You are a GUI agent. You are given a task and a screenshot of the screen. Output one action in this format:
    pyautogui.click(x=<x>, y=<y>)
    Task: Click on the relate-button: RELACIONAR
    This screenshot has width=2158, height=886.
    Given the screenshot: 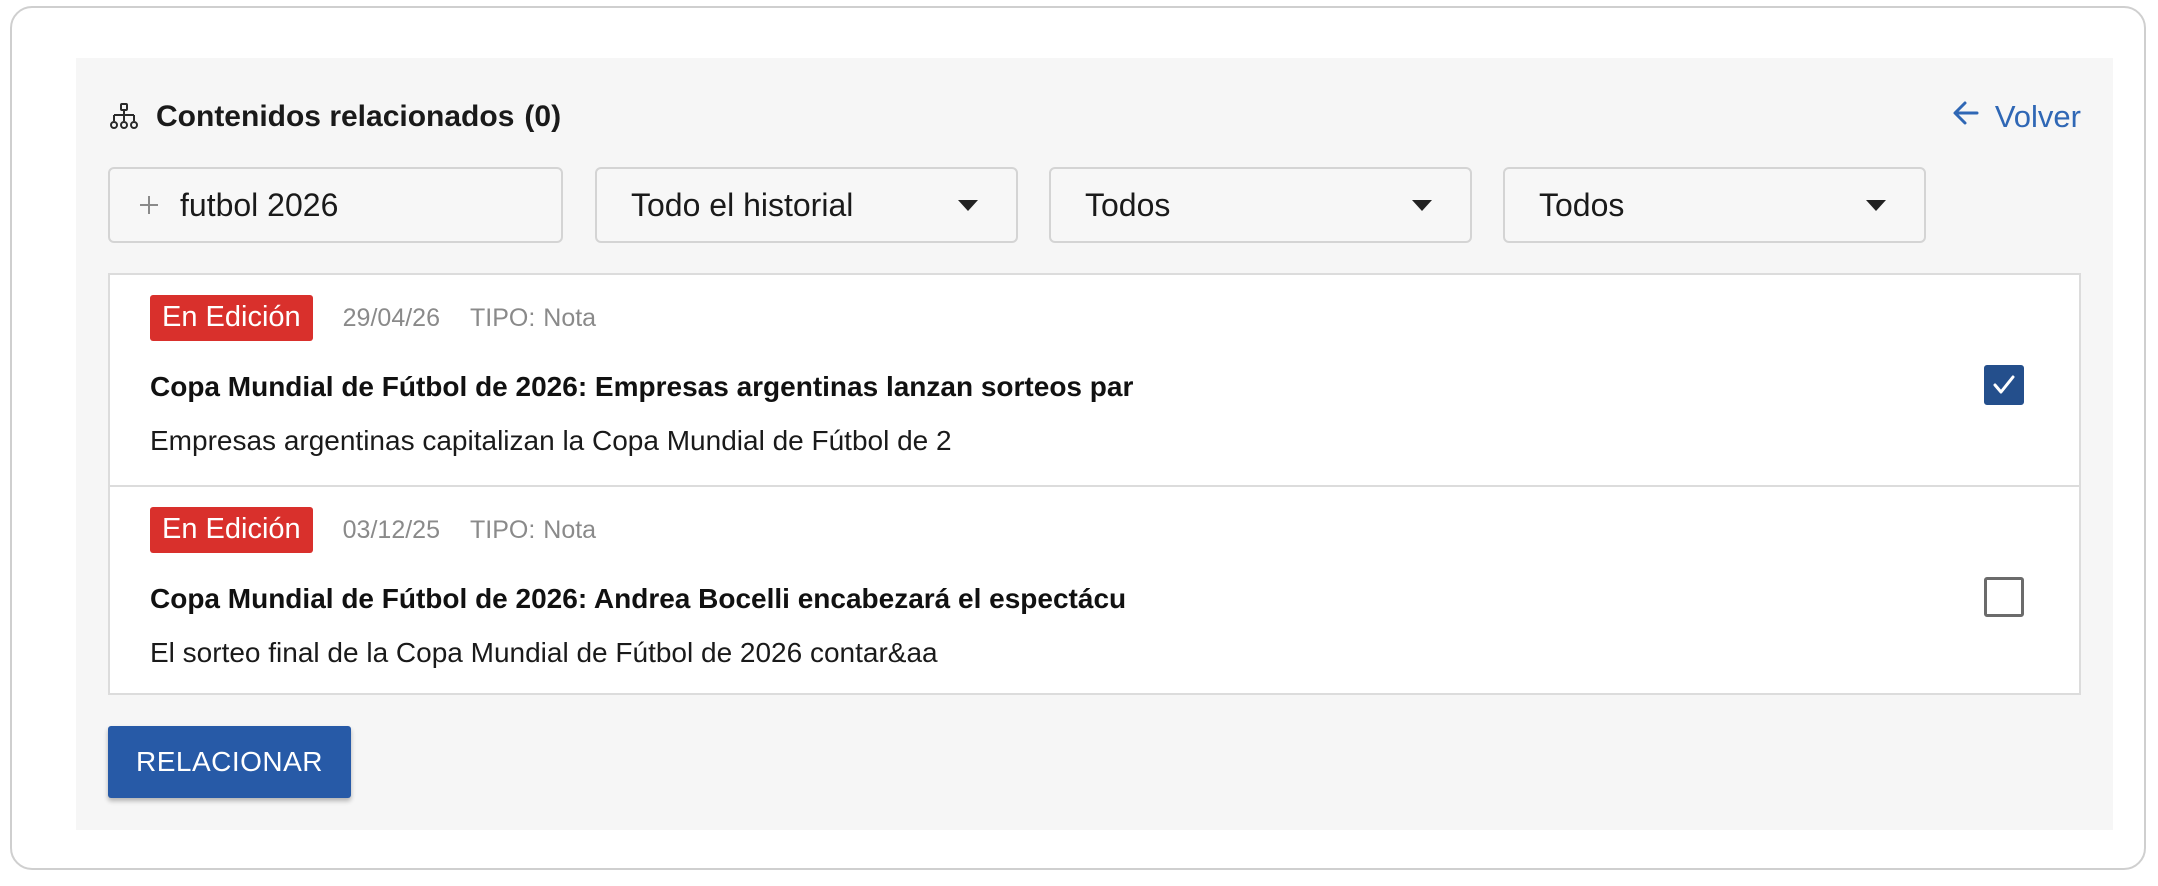 What is the action you would take?
    pyautogui.click(x=229, y=762)
    